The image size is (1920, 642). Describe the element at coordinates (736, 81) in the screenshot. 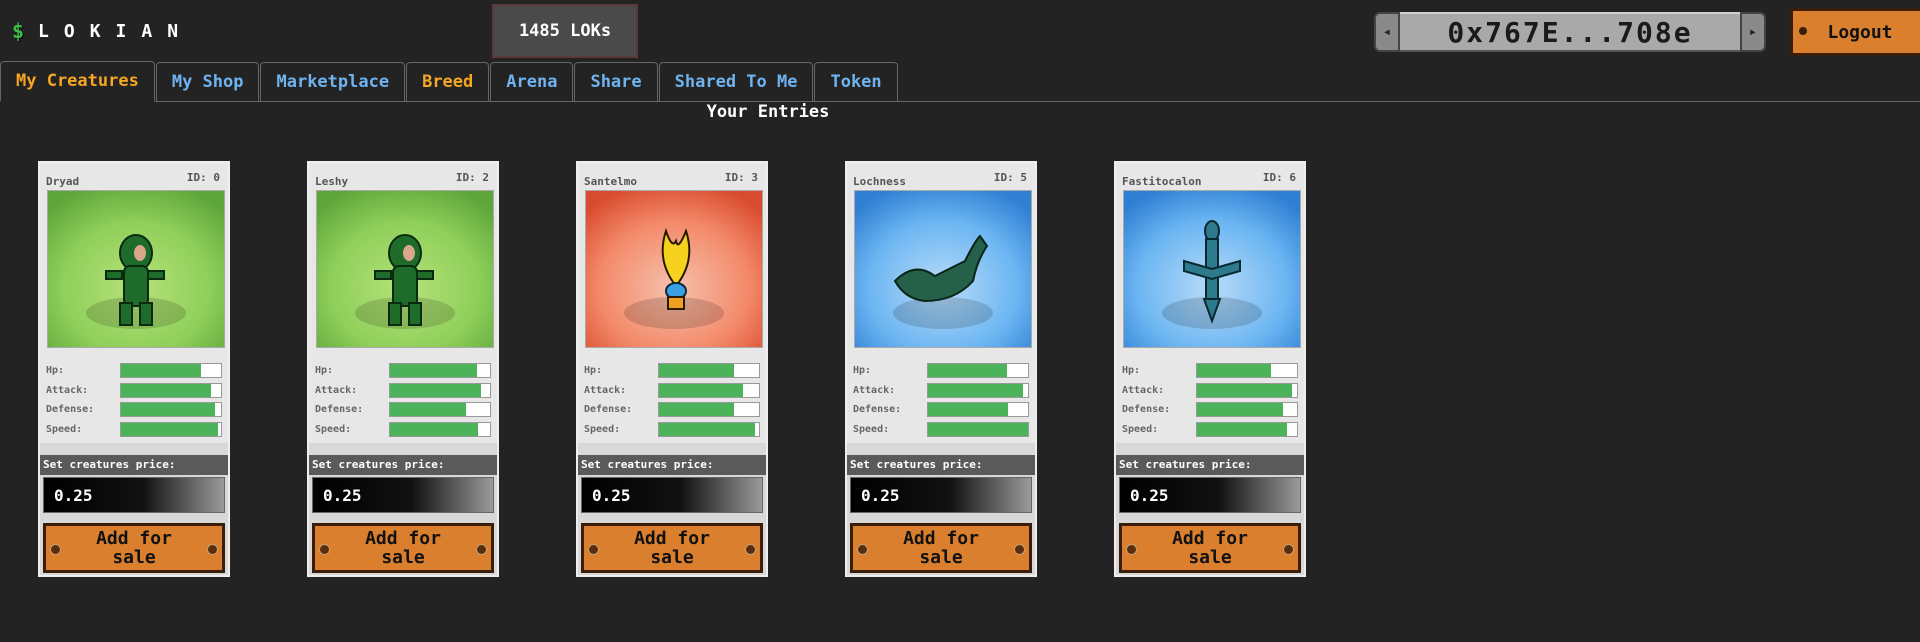

I see `tab-shared-to-me: Shared To Me` at that location.